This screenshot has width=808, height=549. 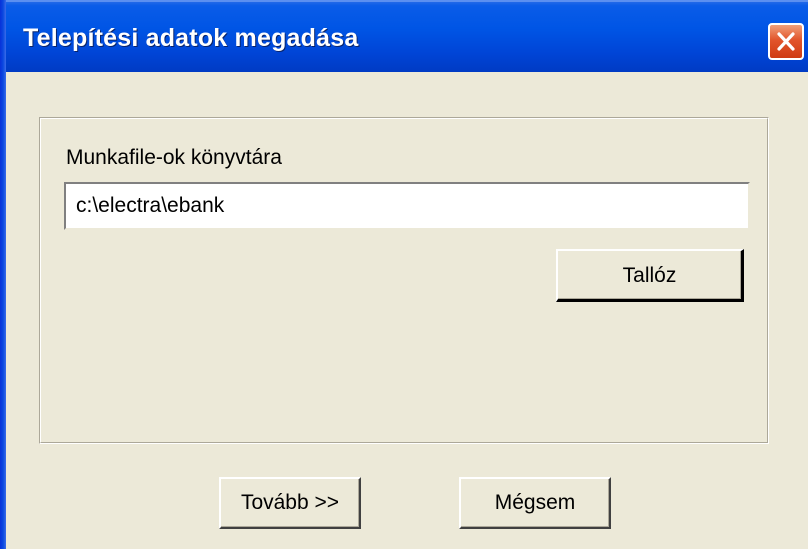 I want to click on title-bar: Telepítési adatok megadása, so click(x=404, y=36).